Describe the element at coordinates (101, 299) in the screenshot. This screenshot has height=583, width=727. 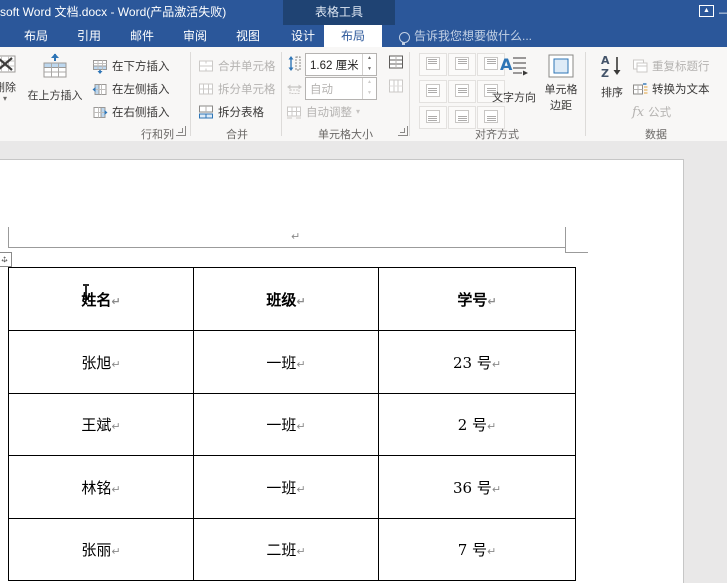
I see `table-cell: 姓名↵` at that location.